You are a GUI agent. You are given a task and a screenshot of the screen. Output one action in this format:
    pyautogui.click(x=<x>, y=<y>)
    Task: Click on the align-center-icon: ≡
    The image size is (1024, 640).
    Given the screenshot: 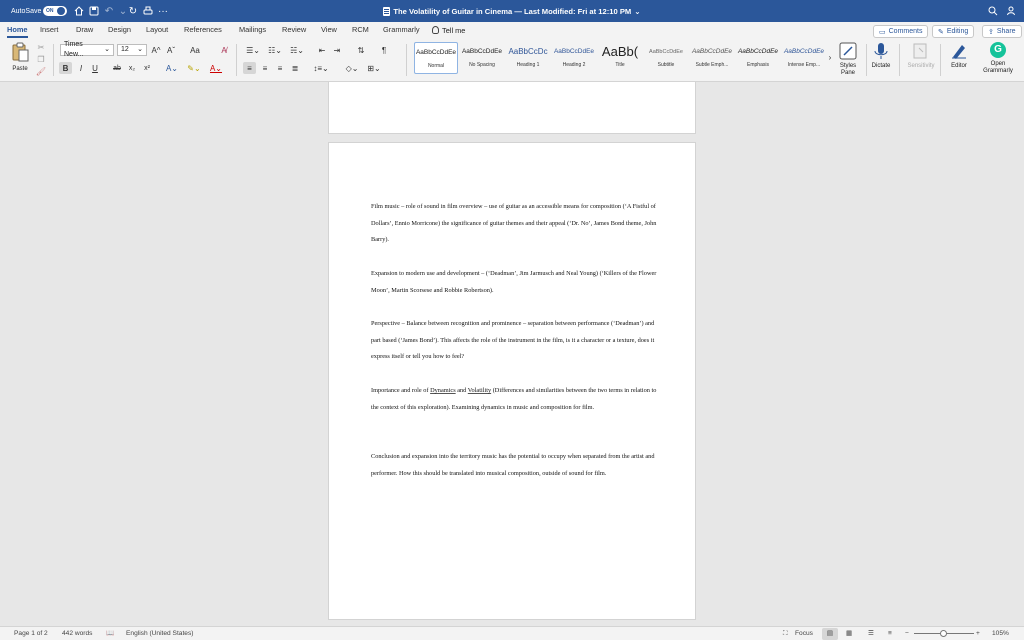 What is the action you would take?
    pyautogui.click(x=265, y=68)
    